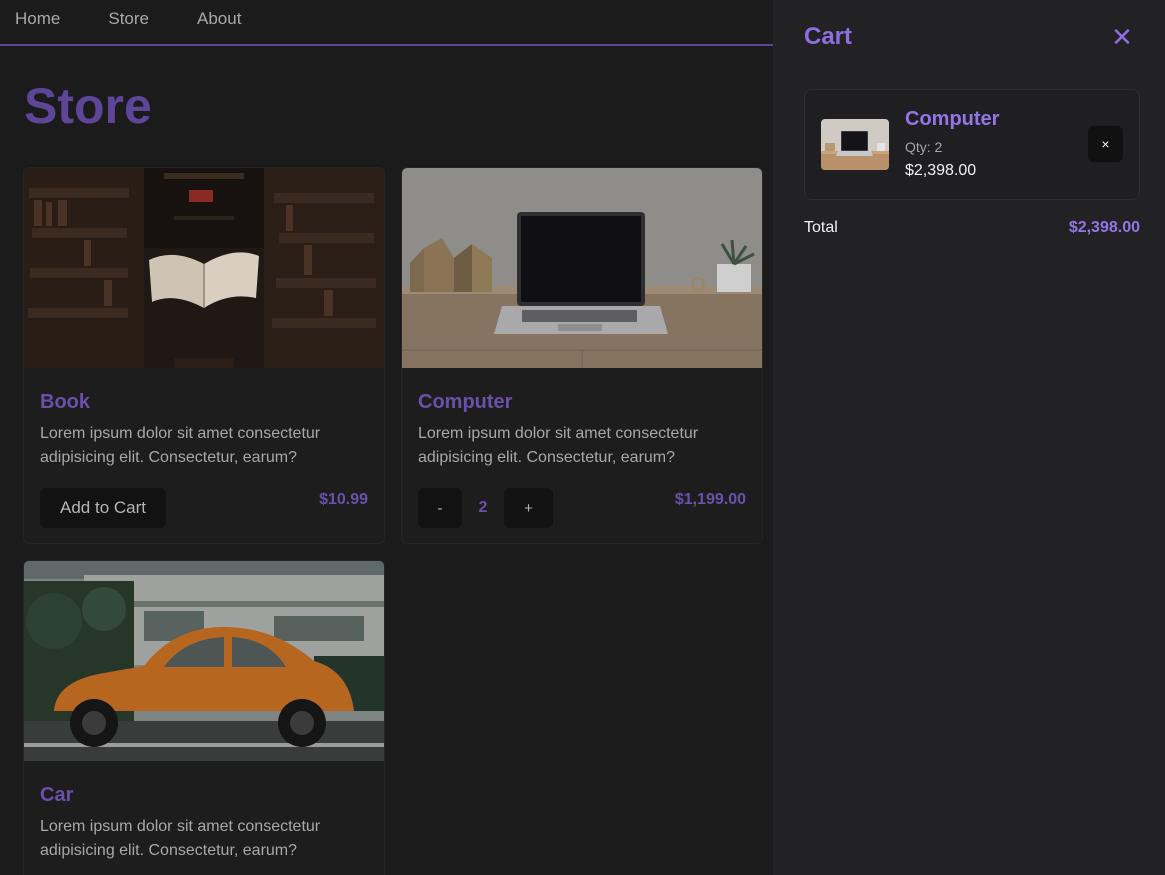 This screenshot has width=1165, height=875. What do you see at coordinates (103, 508) in the screenshot?
I see `add-to-cart-button: Add to Cart` at bounding box center [103, 508].